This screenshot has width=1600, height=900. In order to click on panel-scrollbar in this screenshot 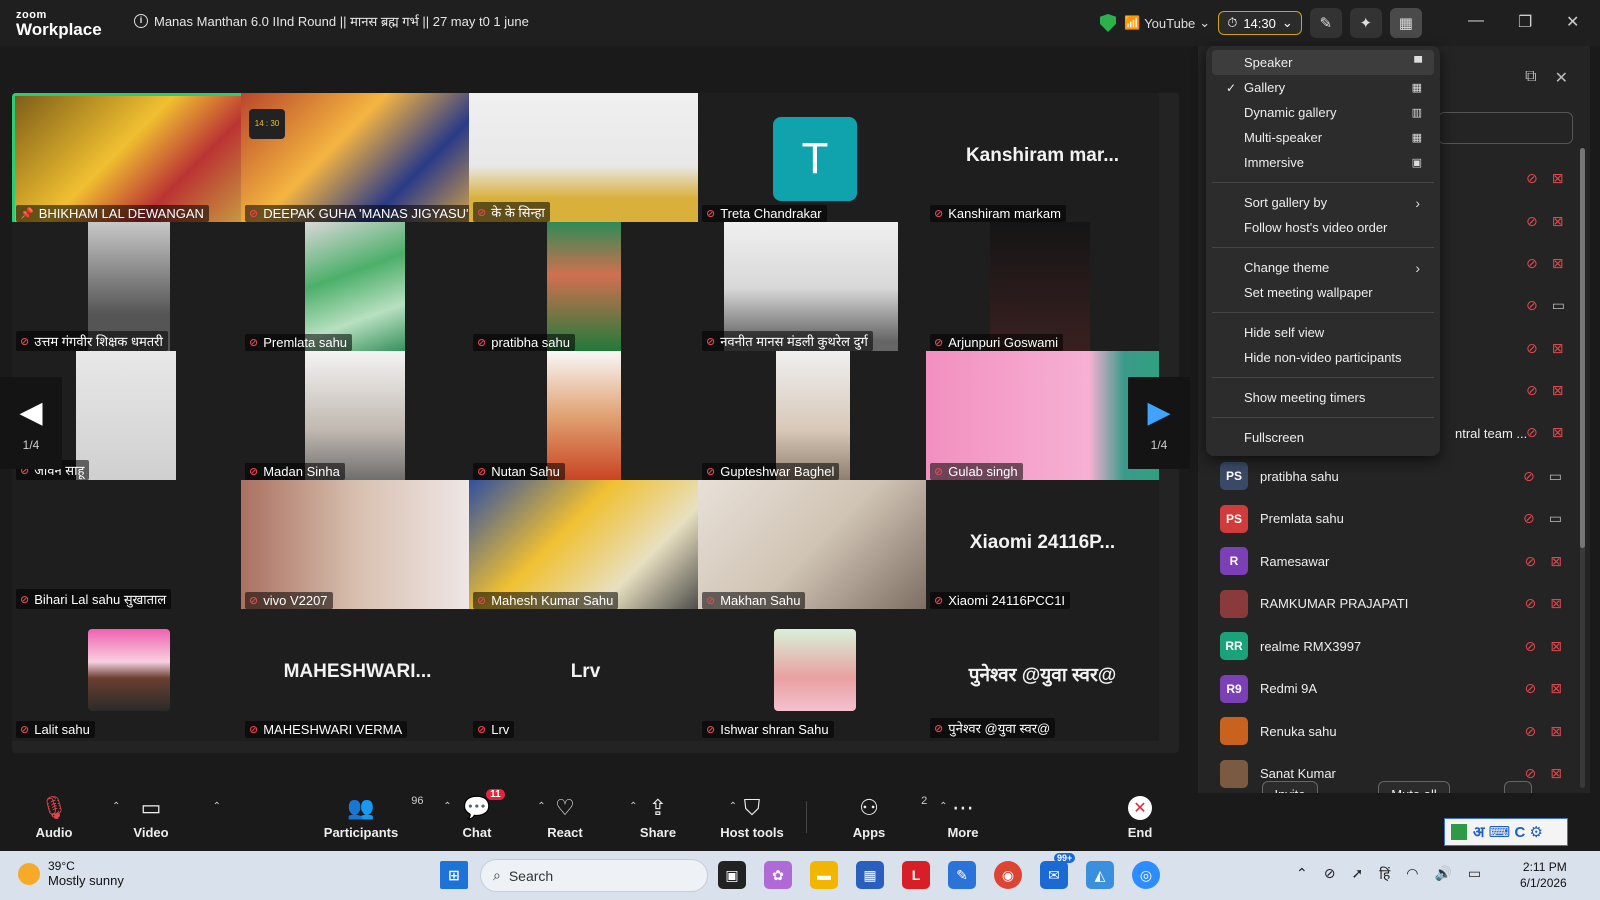, I will do `click(1582, 468)`.